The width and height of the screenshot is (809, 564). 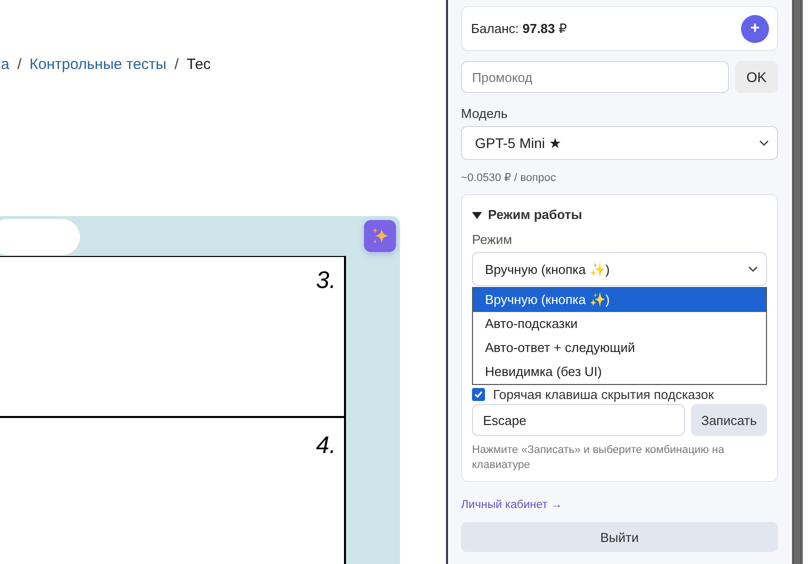 What do you see at coordinates (619, 537) in the screenshot?
I see `logout-button: Выйти` at bounding box center [619, 537].